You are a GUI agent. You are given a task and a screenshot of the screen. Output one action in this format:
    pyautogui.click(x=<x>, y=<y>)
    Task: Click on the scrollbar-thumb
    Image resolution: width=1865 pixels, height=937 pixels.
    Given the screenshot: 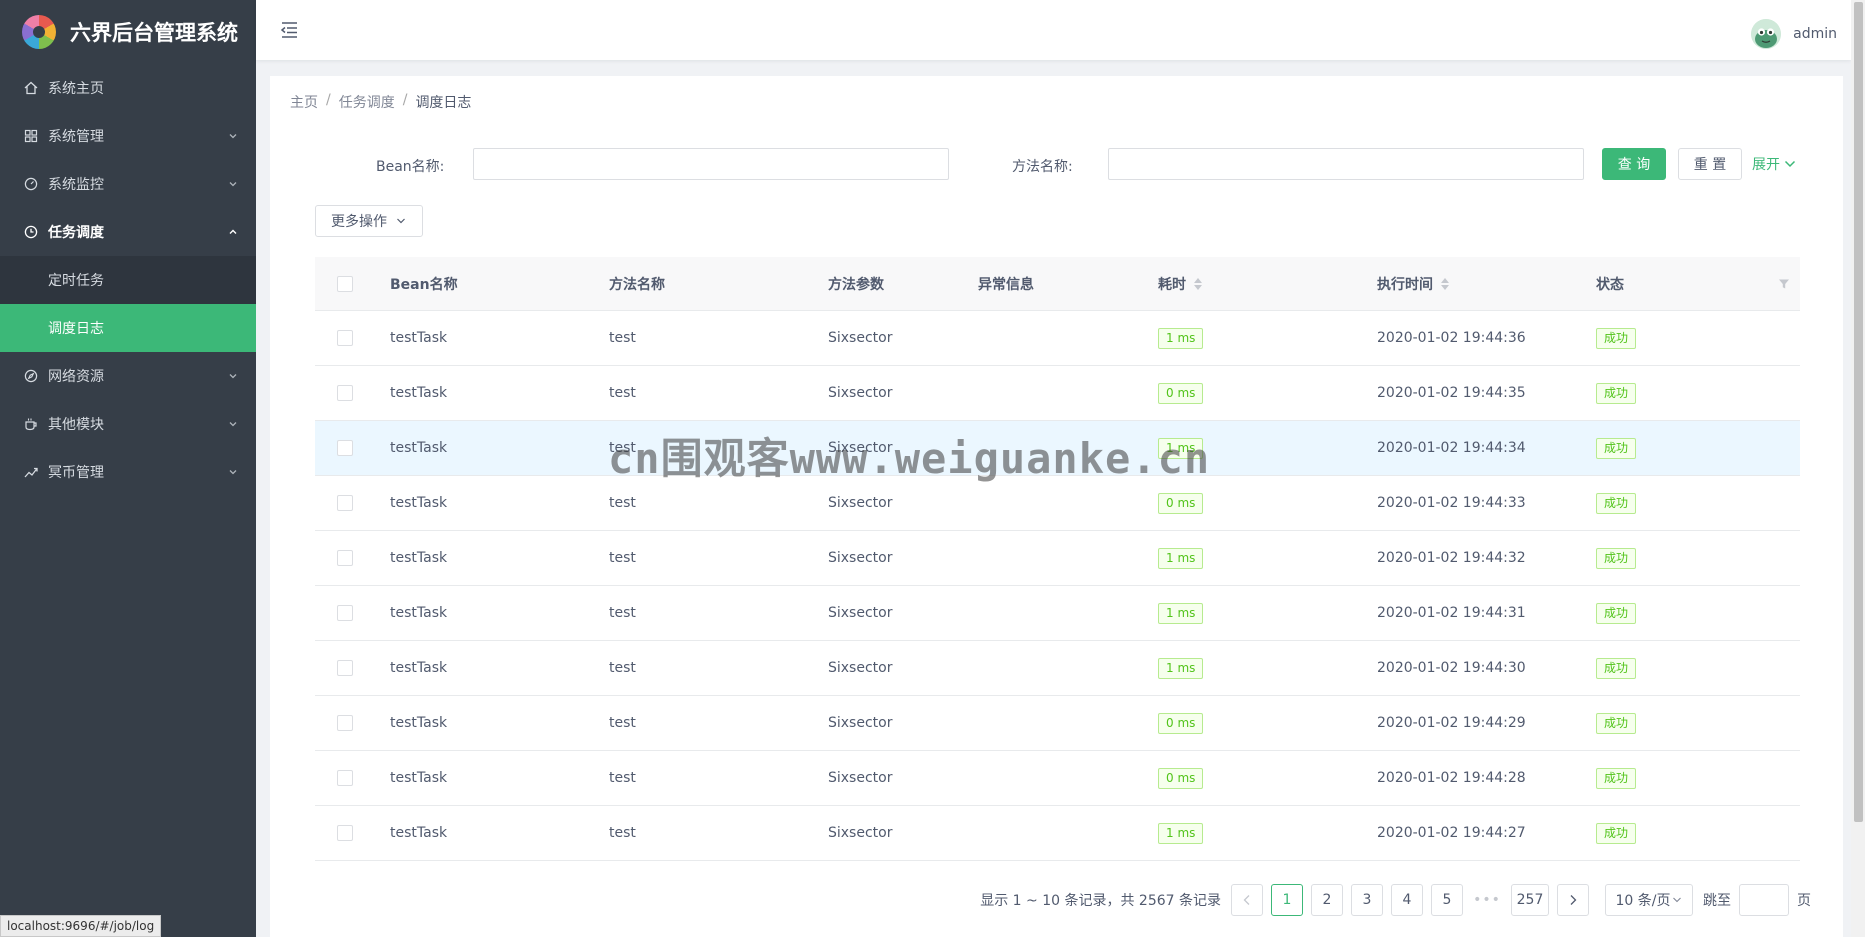 What is the action you would take?
    pyautogui.click(x=1858, y=412)
    